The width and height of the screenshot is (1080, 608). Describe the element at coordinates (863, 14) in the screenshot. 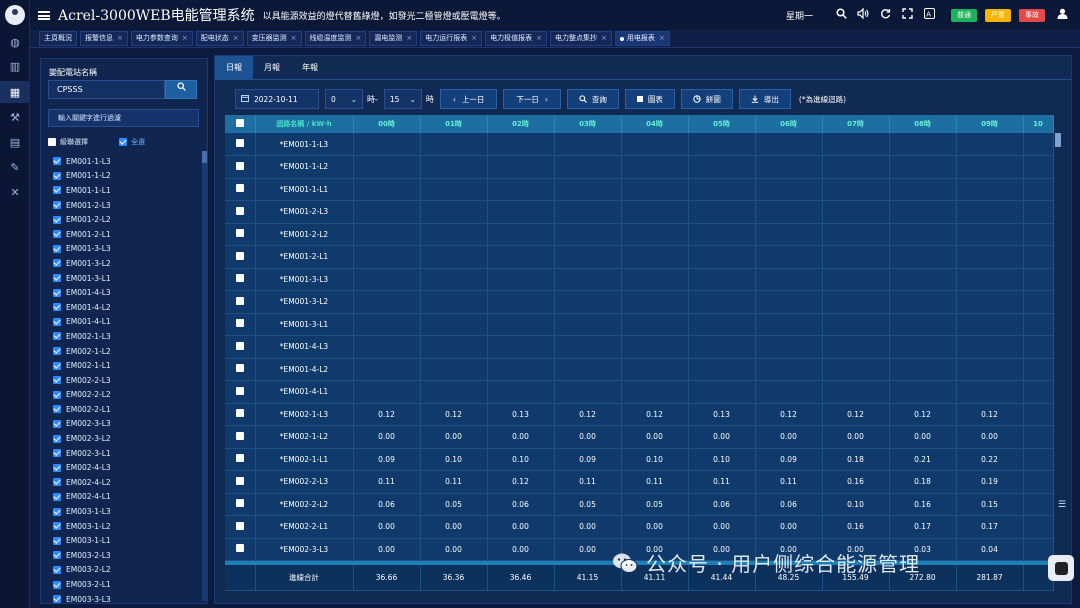

I see `volume-icon` at that location.